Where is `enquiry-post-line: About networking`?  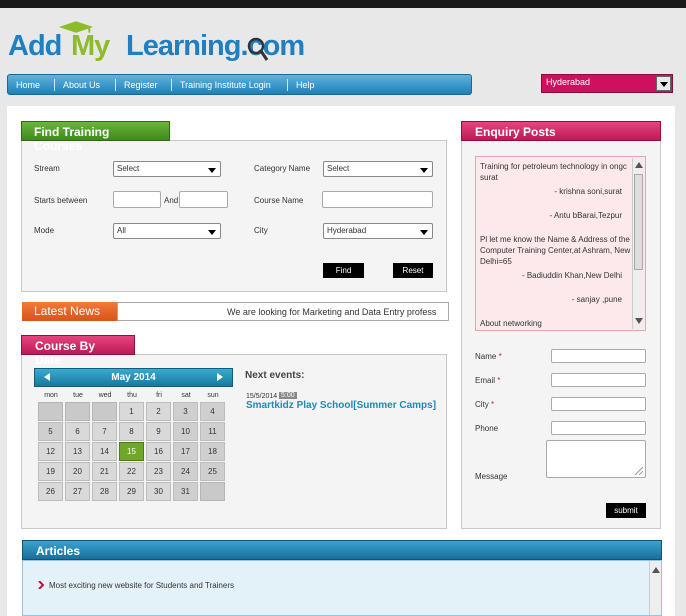
enquiry-post-line: About networking is located at coordinates (511, 323).